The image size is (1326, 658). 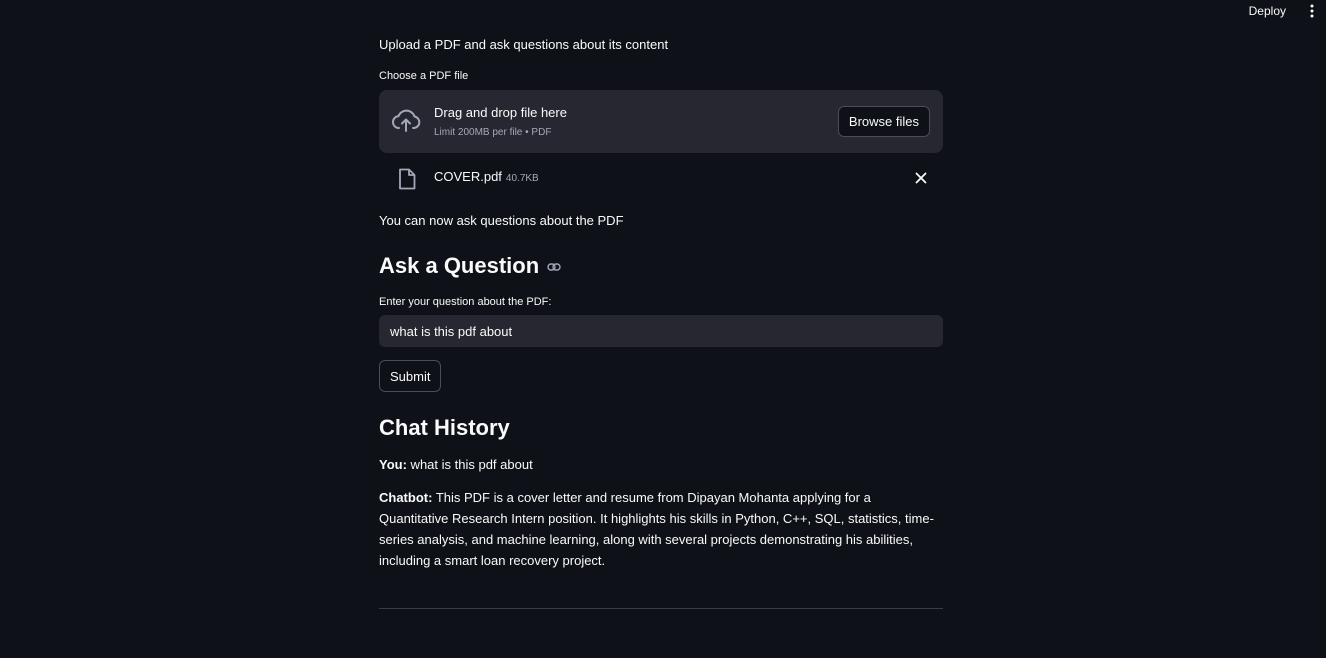 I want to click on message-speaker: You, so click(x=391, y=464).